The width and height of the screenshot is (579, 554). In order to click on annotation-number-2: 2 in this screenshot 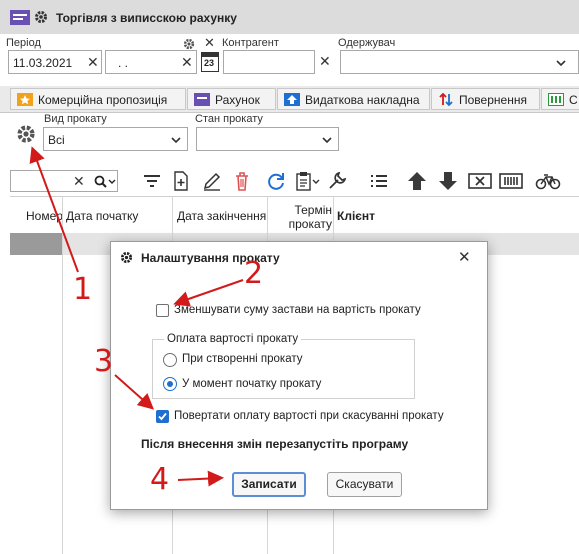, I will do `click(254, 273)`.